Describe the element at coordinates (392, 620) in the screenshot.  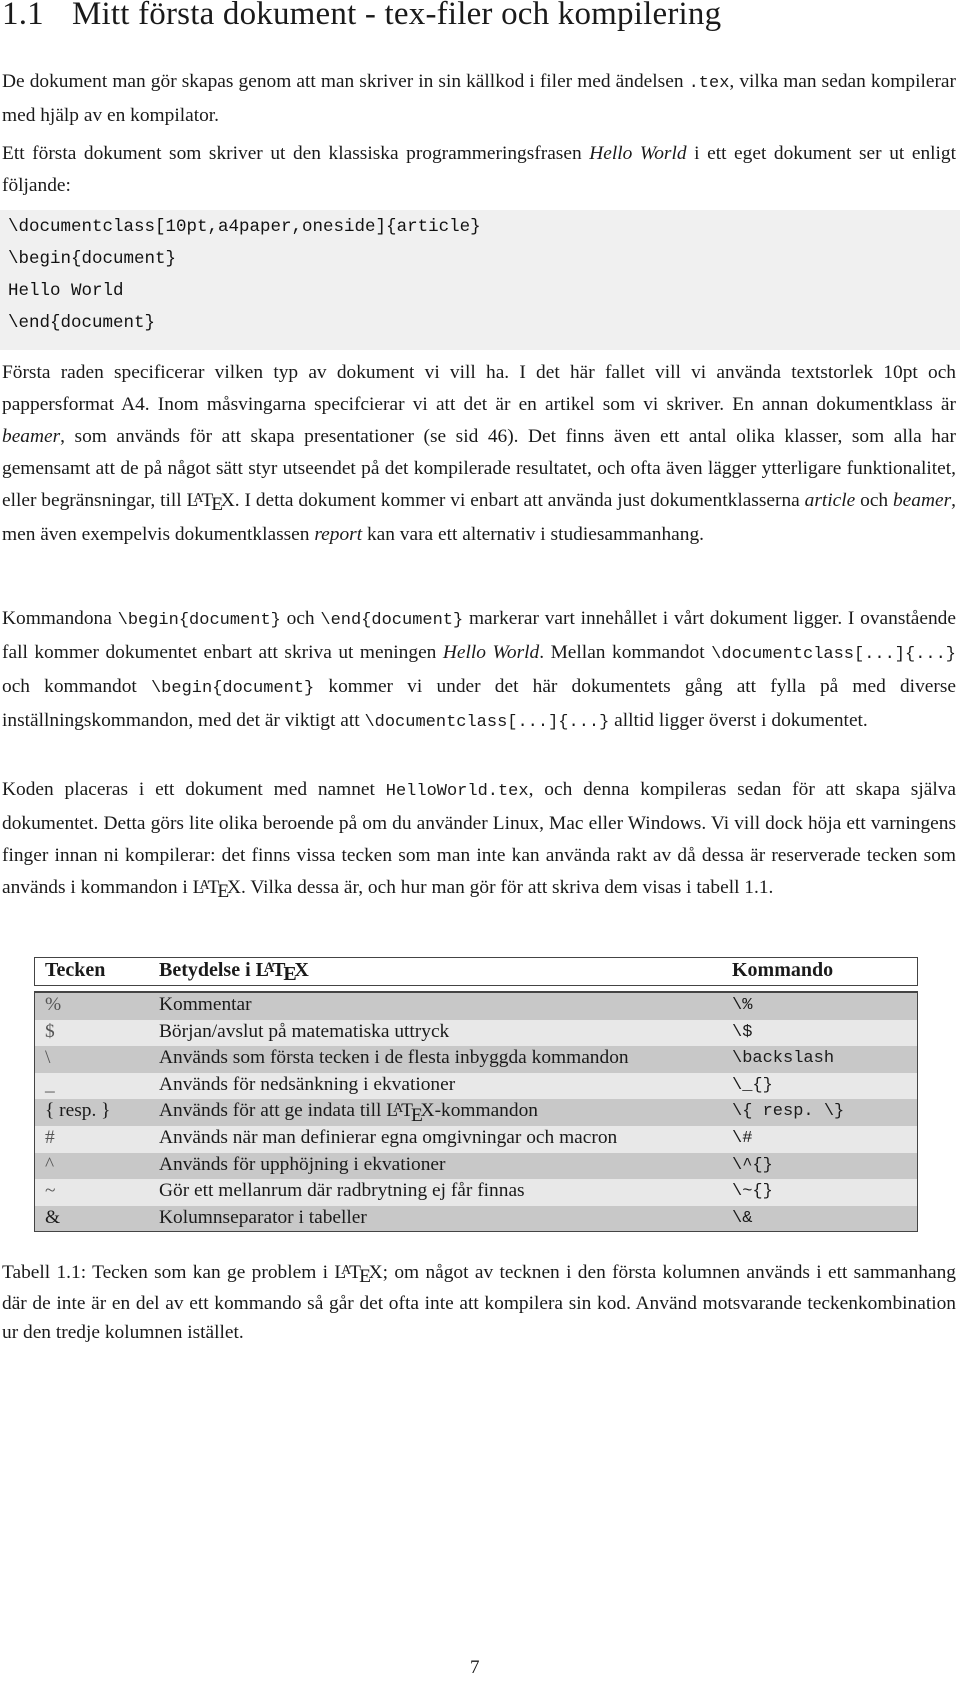
I see `inline-code: \end{document}` at that location.